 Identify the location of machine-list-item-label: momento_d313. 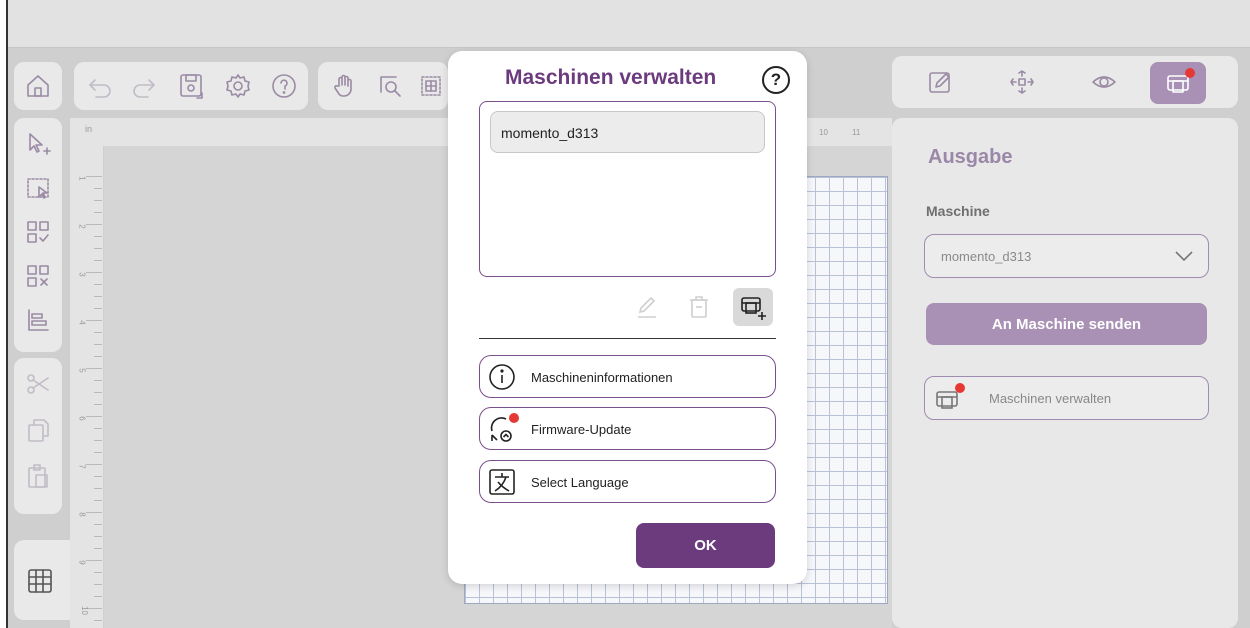
(550, 133).